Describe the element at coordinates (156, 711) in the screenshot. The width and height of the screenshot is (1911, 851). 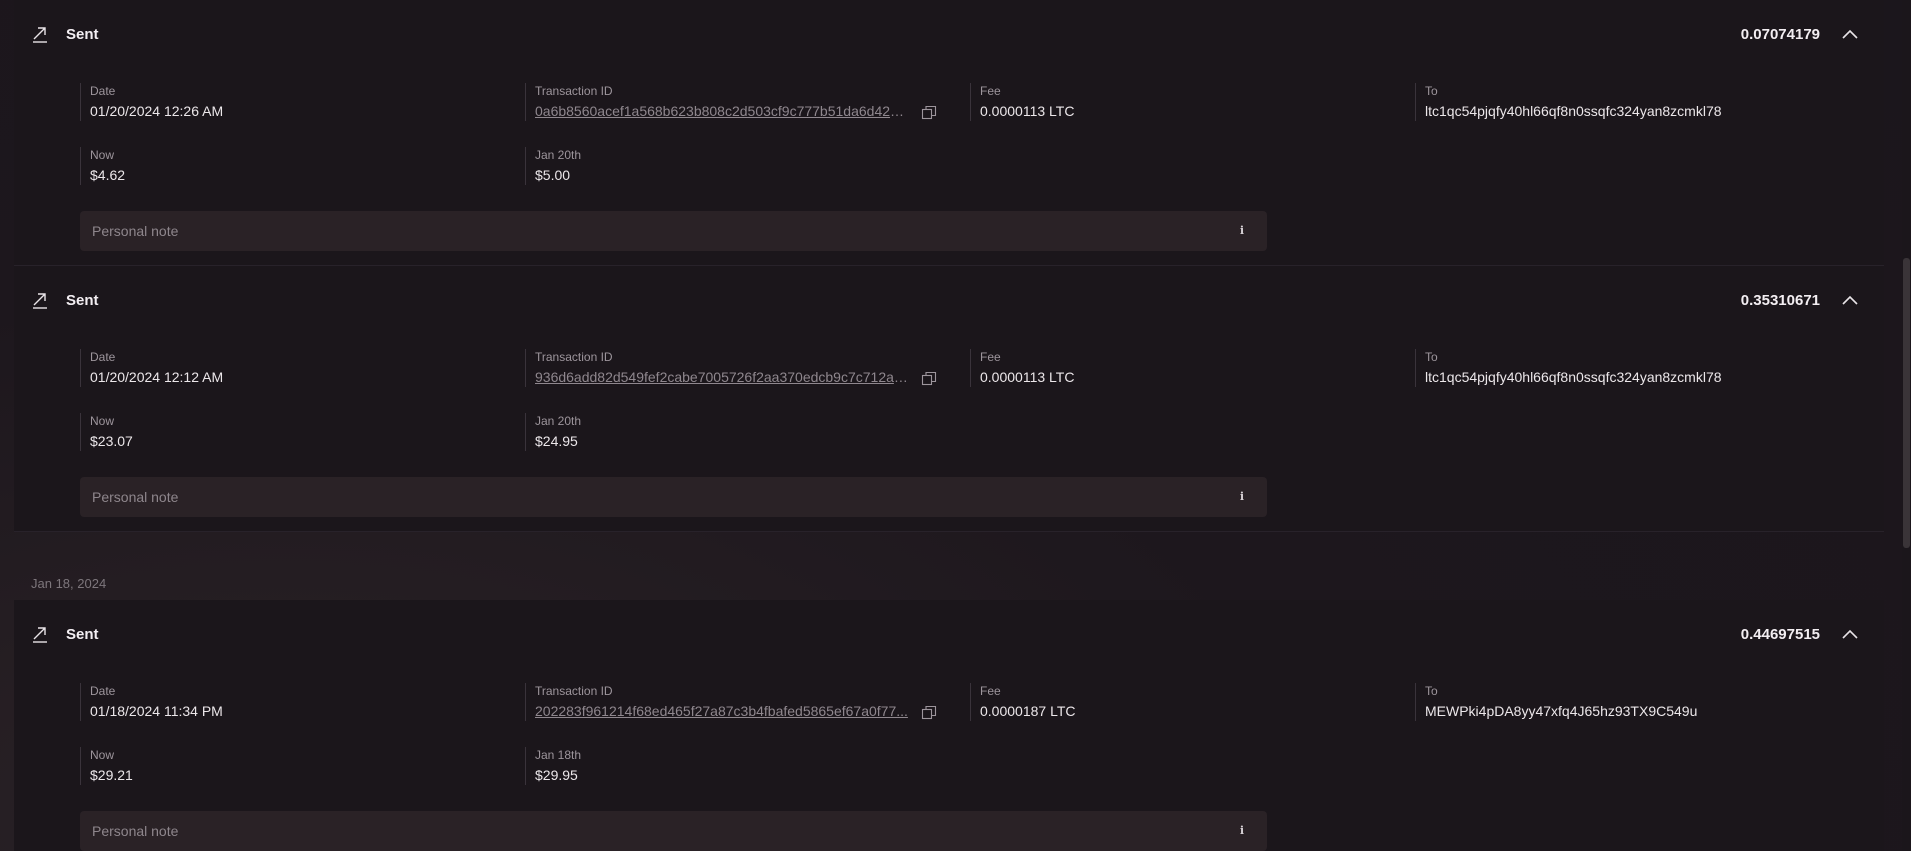
I see `date-value: 01/18/2024 11:34 PM` at that location.